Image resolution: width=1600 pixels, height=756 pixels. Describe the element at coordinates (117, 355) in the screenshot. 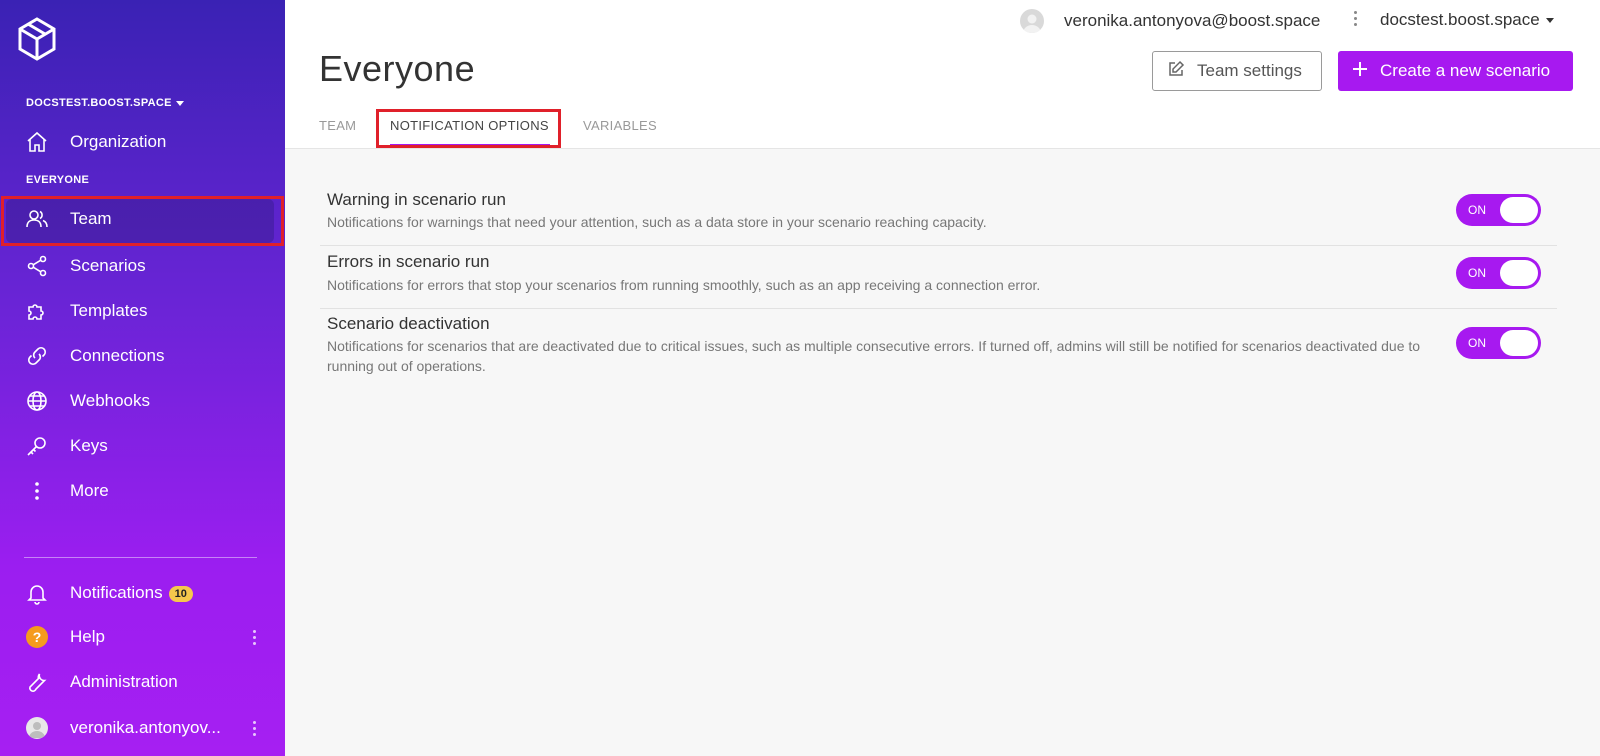

I see `sidebar-item-label: Connections` at that location.